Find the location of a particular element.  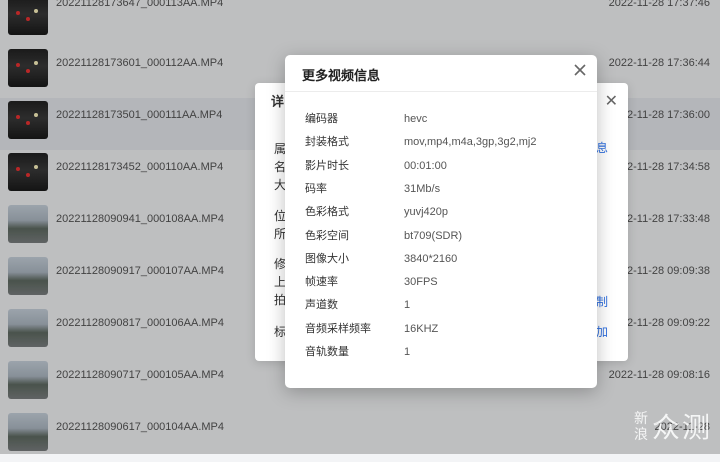

info-value: mov,mp4,m4a,3gp,3g2,mj2 is located at coordinates (470, 142).